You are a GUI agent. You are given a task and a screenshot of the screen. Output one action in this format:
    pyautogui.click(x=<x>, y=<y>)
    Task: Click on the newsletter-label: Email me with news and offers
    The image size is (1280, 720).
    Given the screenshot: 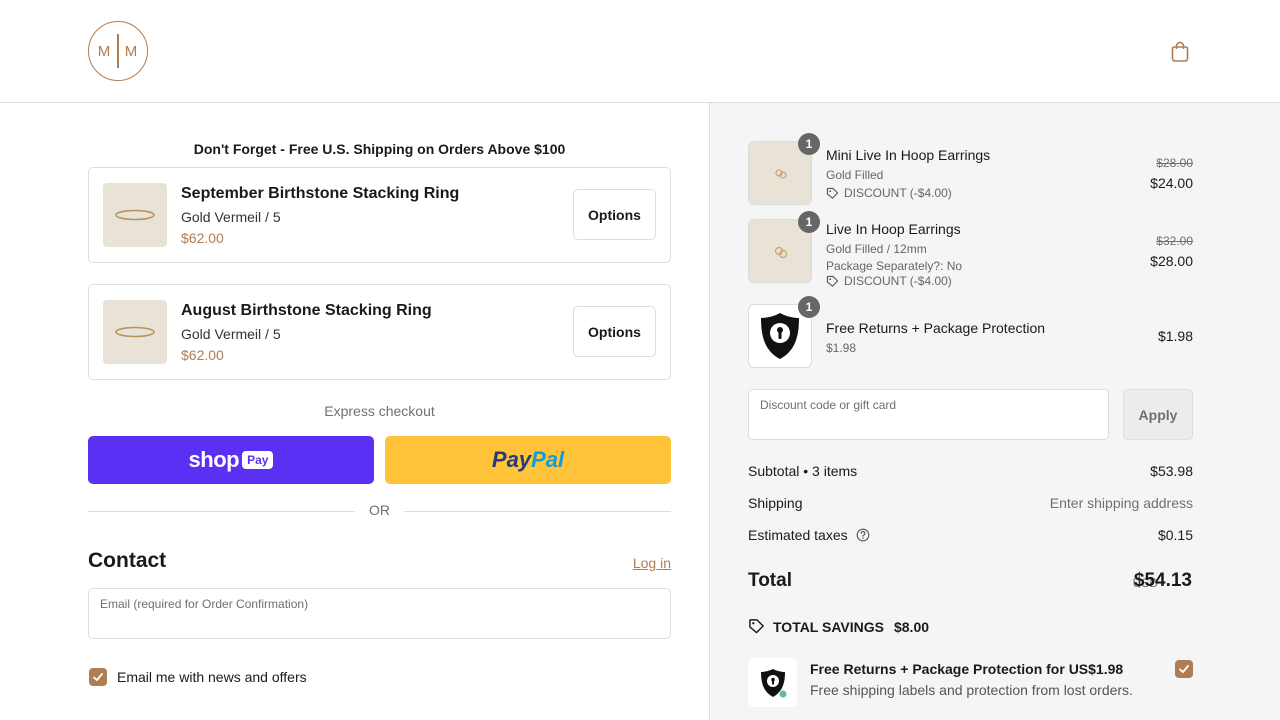 What is the action you would take?
    pyautogui.click(x=212, y=677)
    